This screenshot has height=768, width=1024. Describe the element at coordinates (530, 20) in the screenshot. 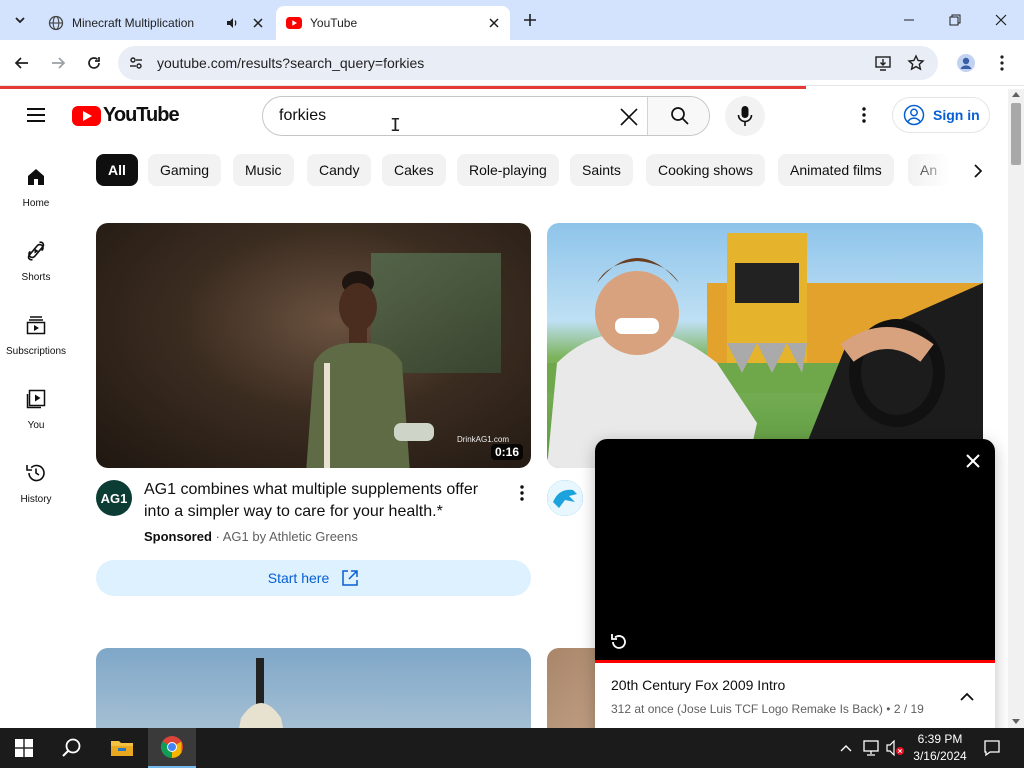

I see `new-tab-button` at that location.